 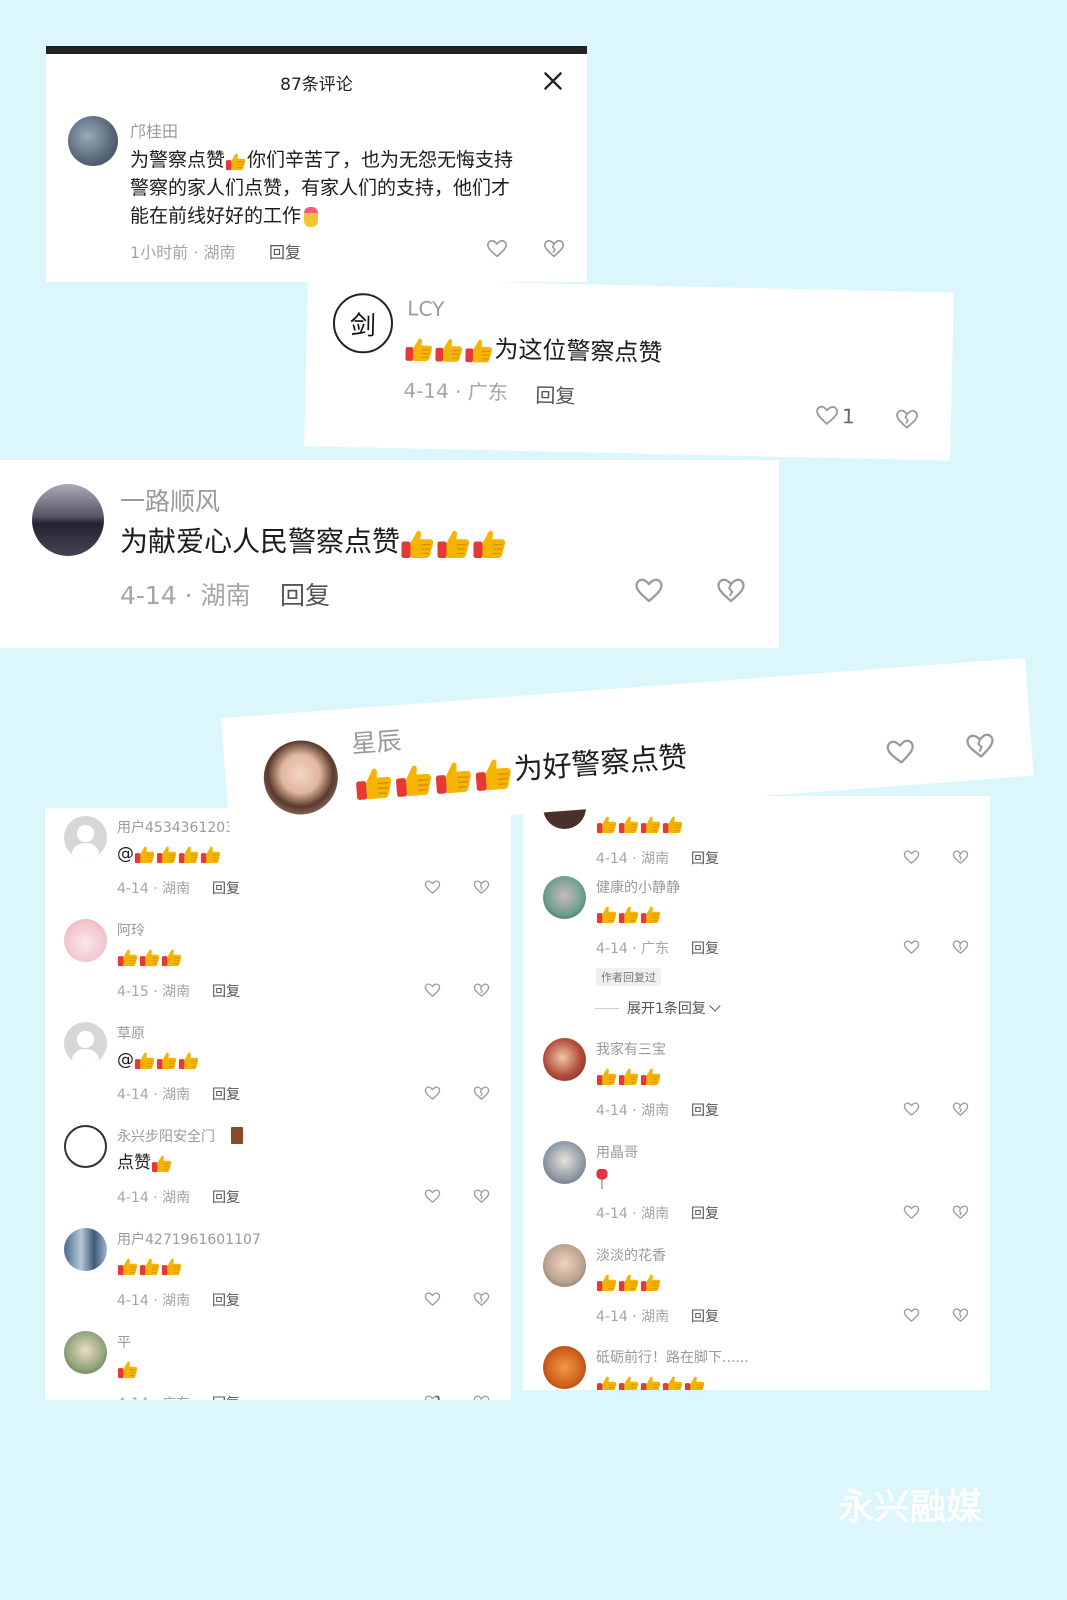 I want to click on commenter-name: 淡淡的花香, so click(x=631, y=1255).